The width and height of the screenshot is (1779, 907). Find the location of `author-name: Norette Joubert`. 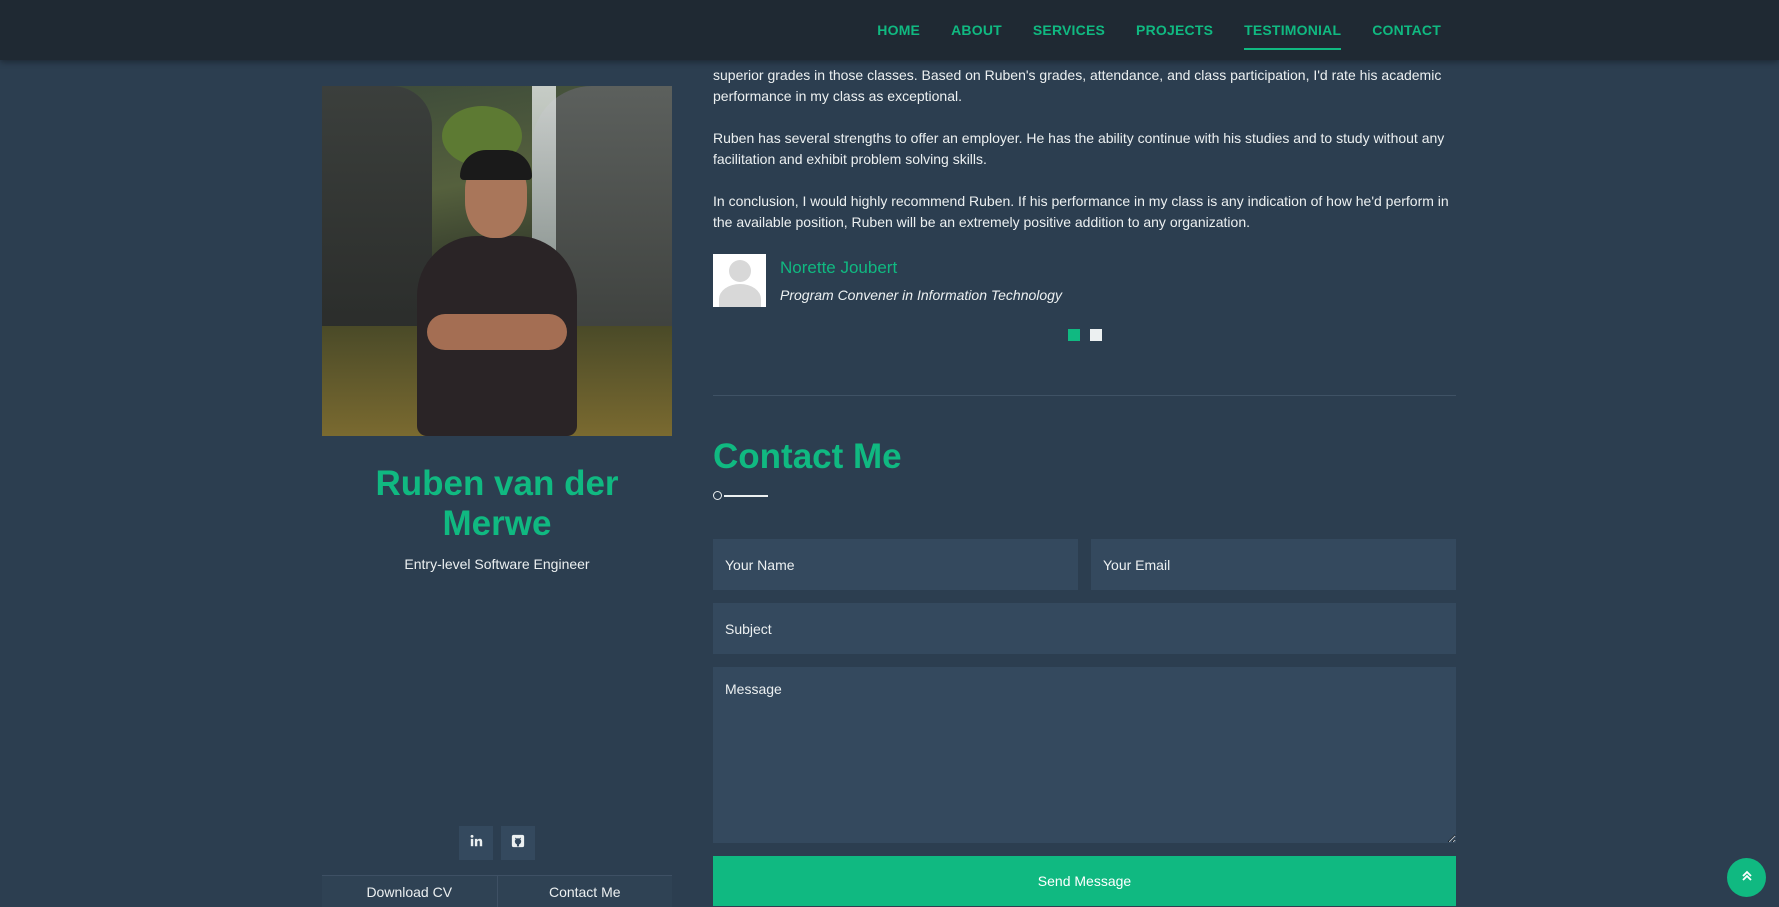

author-name: Norette Joubert is located at coordinates (839, 267).